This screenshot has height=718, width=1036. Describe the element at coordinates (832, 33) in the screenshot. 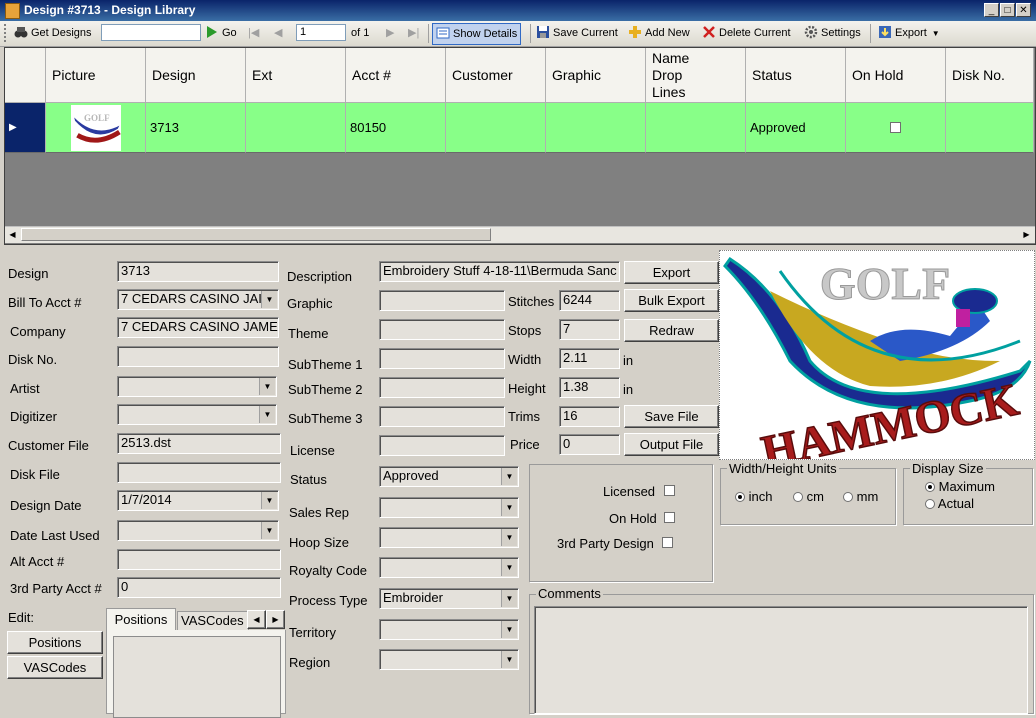

I see `settings-button: Settings` at that location.